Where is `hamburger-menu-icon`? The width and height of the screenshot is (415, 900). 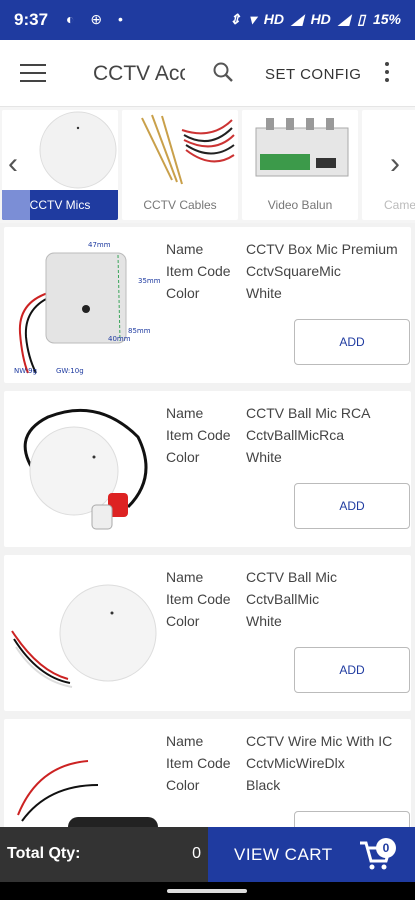
hamburger-menu-icon is located at coordinates (33, 74).